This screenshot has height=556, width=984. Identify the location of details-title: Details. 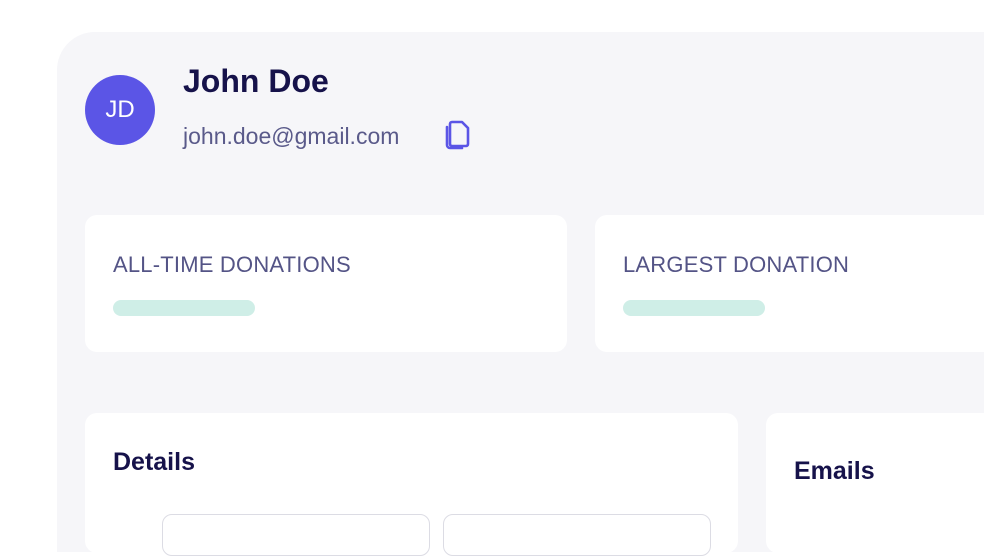
(154, 462).